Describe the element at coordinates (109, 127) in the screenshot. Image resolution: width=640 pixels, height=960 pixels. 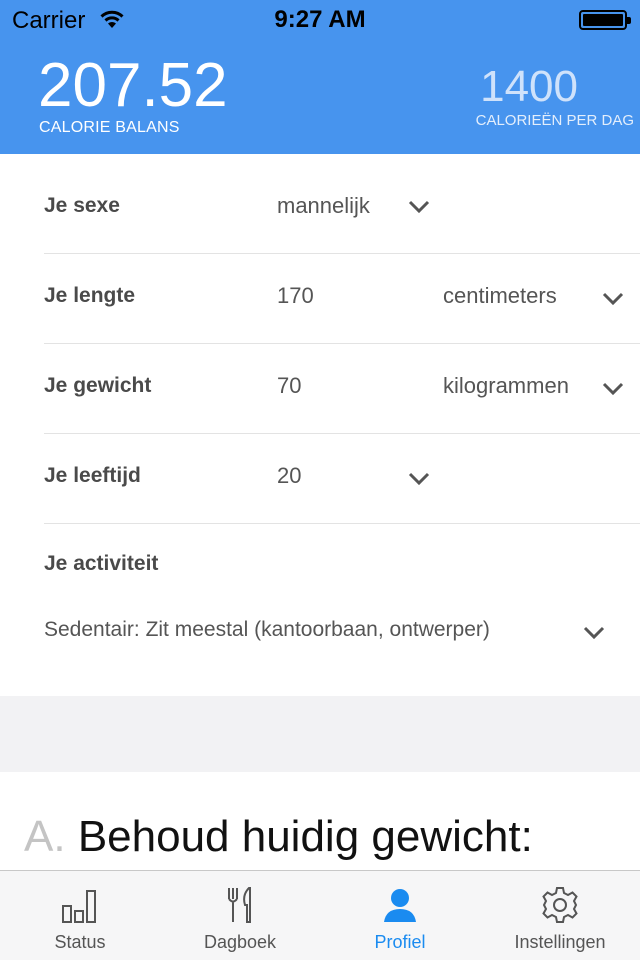
I see `calorie-balance-label: CALORIE BALANS` at that location.